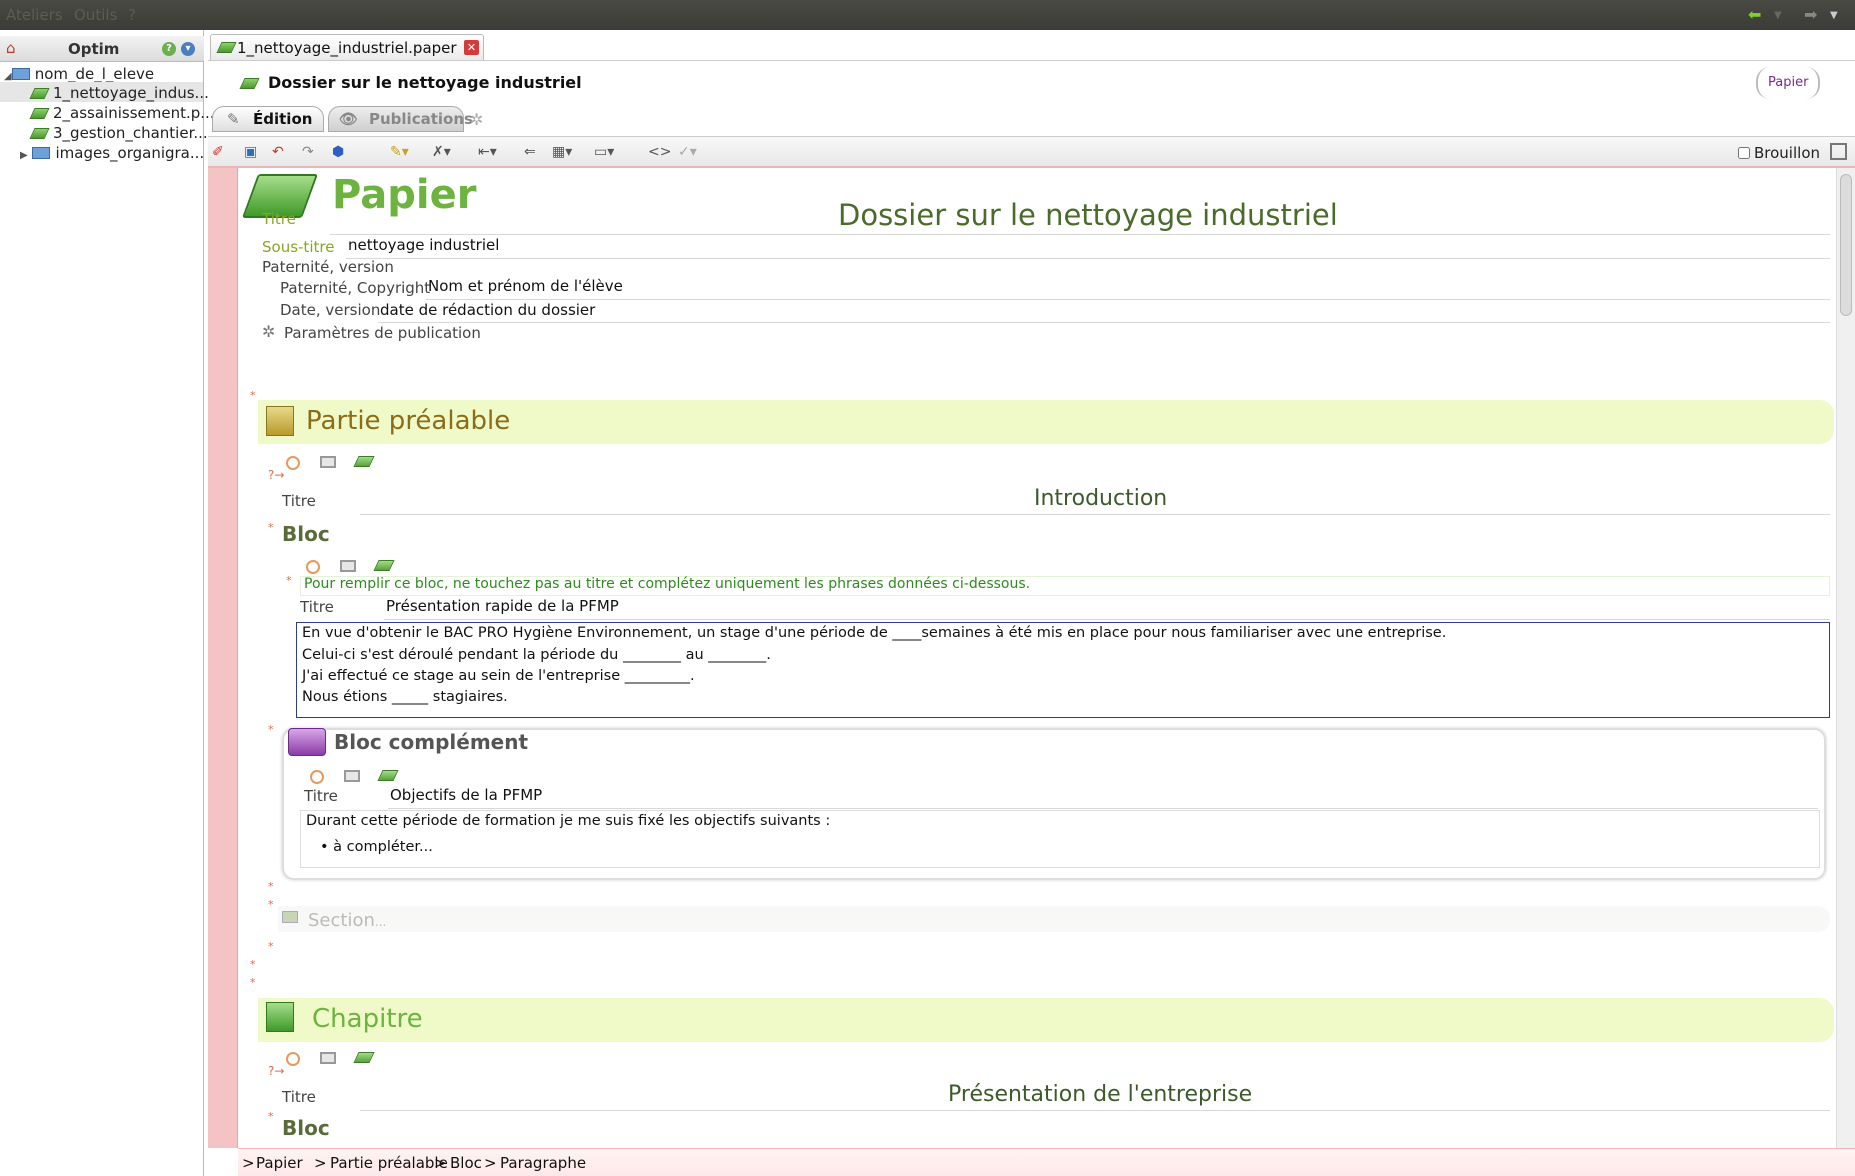  What do you see at coordinates (471, 47) in the screenshot?
I see `close-icon: ✕` at bounding box center [471, 47].